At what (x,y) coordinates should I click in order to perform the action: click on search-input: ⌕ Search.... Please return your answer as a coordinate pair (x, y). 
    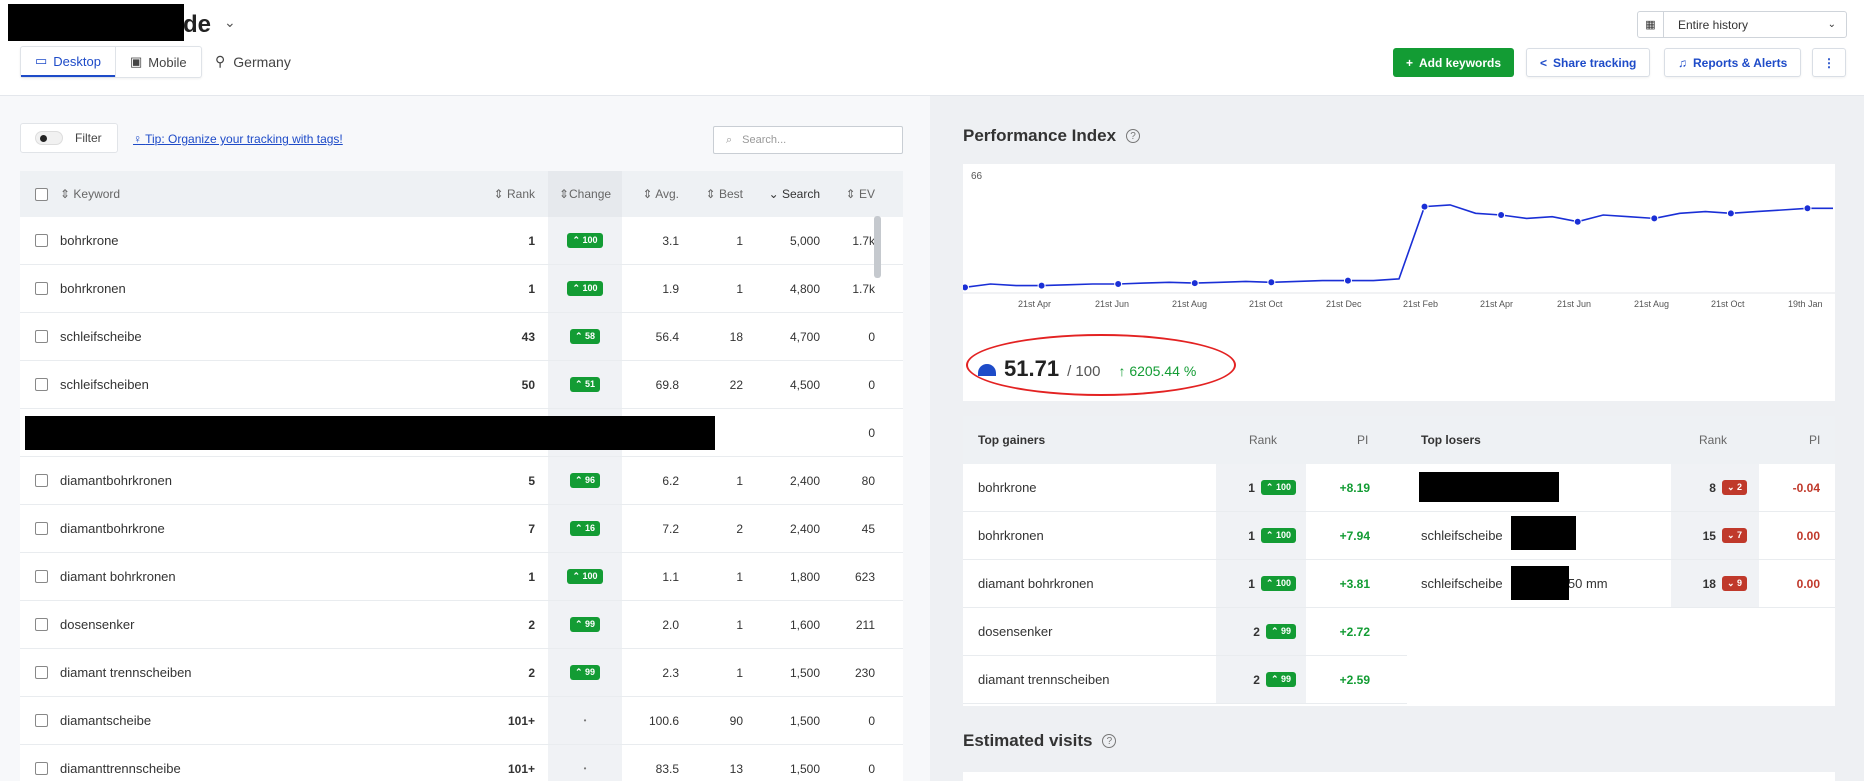
    Looking at the image, I should click on (808, 140).